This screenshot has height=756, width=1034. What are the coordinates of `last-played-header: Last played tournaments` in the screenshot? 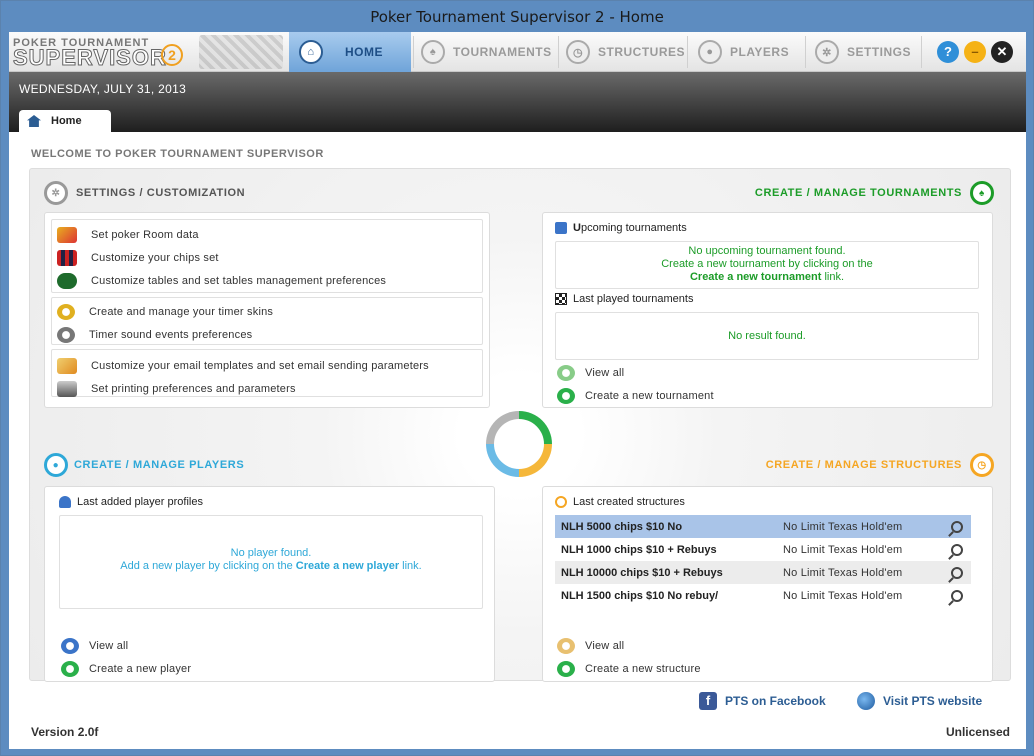 It's located at (624, 299).